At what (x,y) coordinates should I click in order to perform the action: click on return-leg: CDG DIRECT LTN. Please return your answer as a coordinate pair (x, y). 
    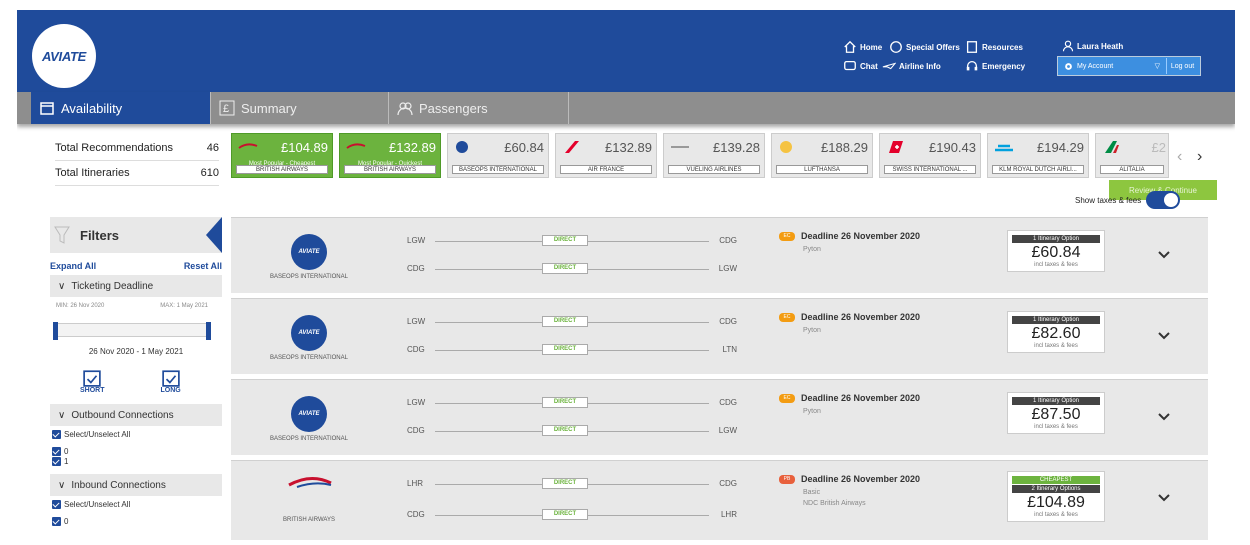
    Looking at the image, I should click on (572, 350).